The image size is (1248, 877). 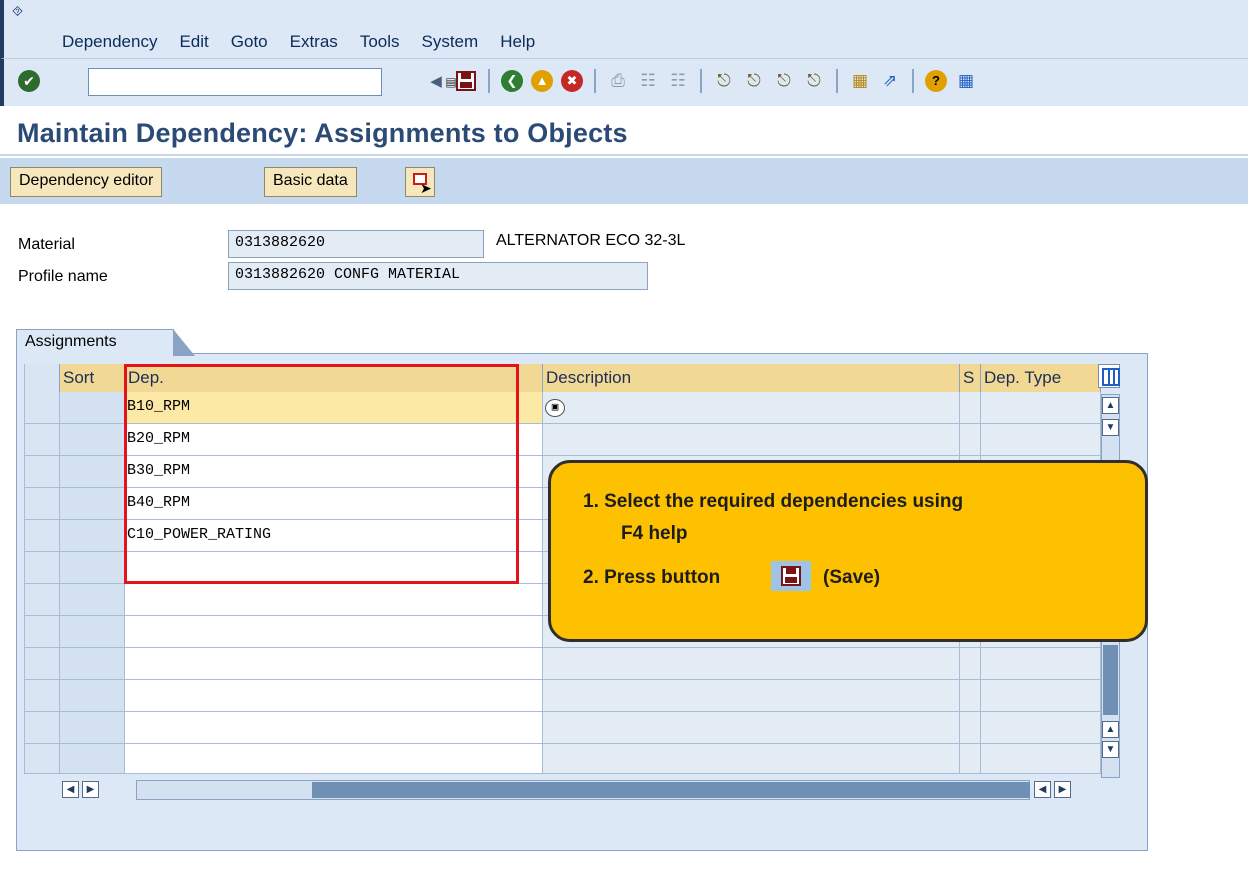 I want to click on table-row: B20_RPM, so click(x=562, y=440).